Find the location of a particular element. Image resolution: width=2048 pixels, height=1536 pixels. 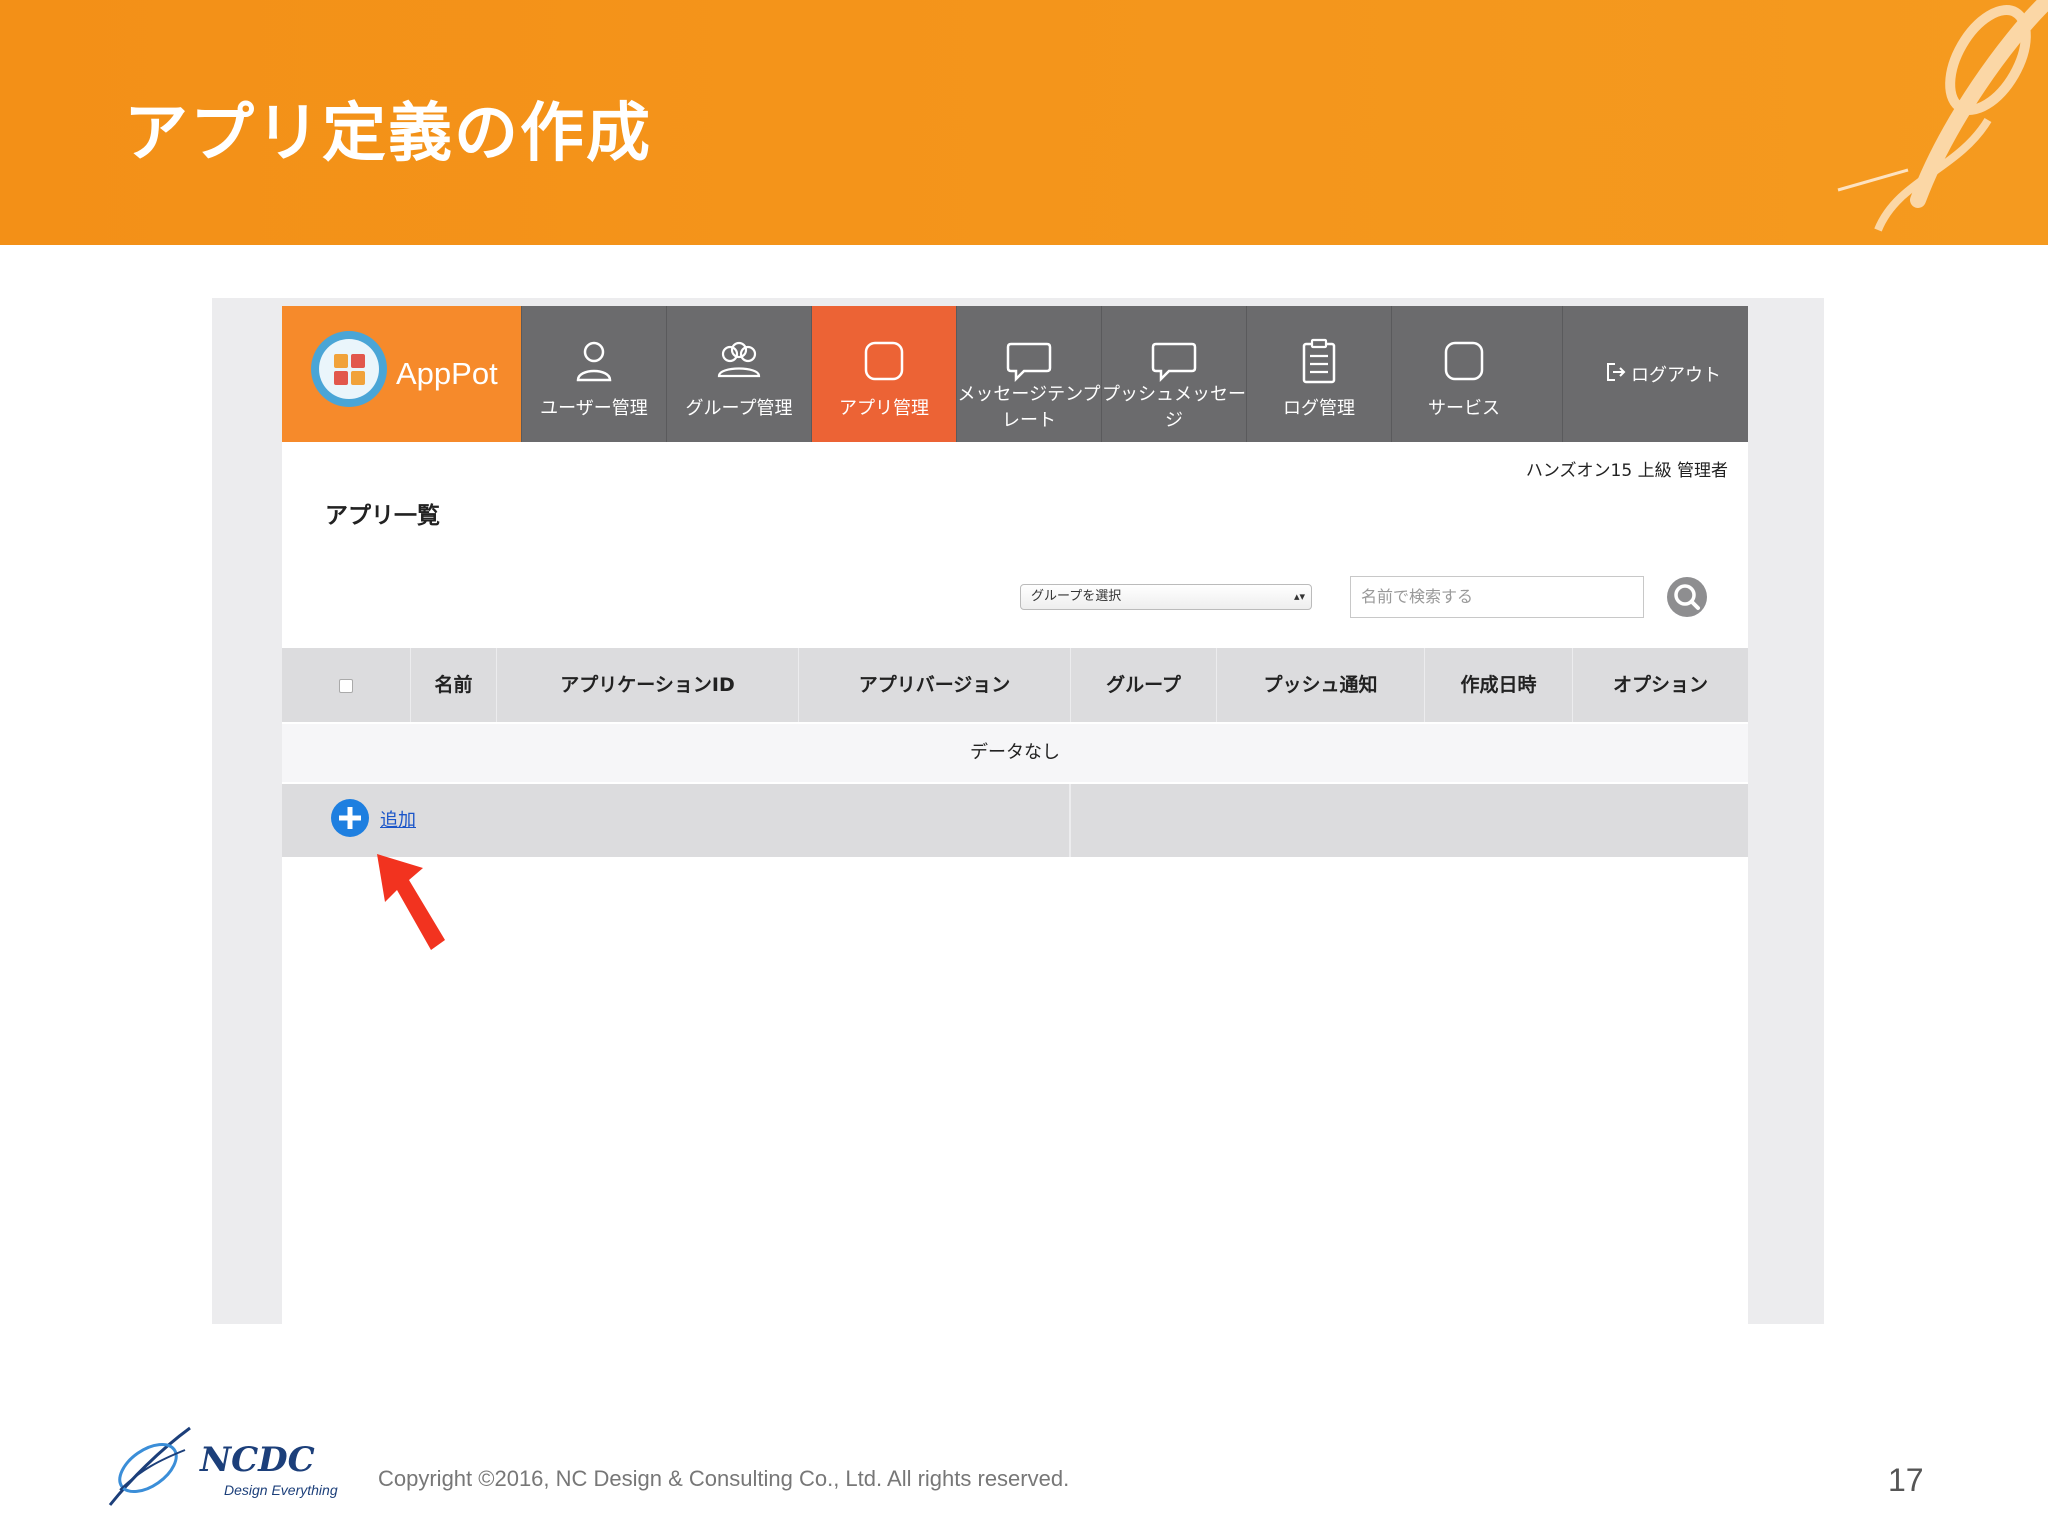

group-select: グループを選択 ▴▾ is located at coordinates (1166, 597).